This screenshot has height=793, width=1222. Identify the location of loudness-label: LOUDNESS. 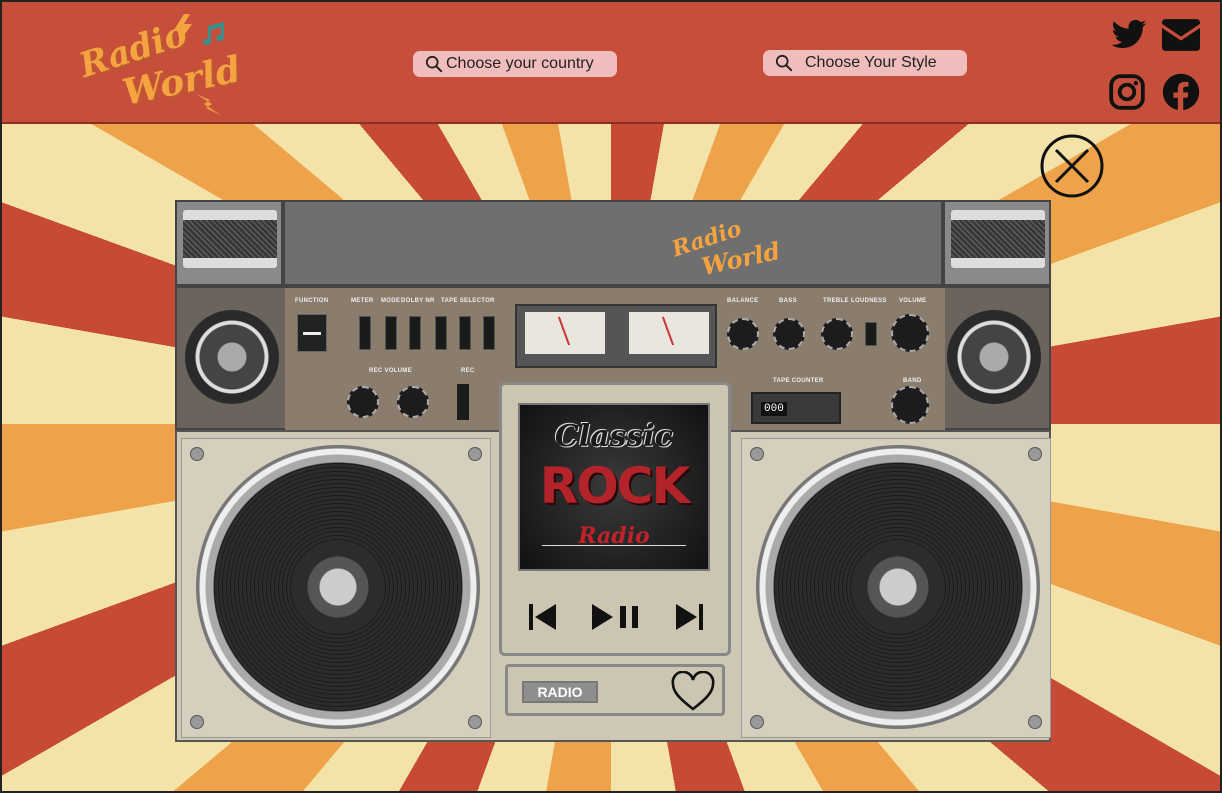
(869, 301).